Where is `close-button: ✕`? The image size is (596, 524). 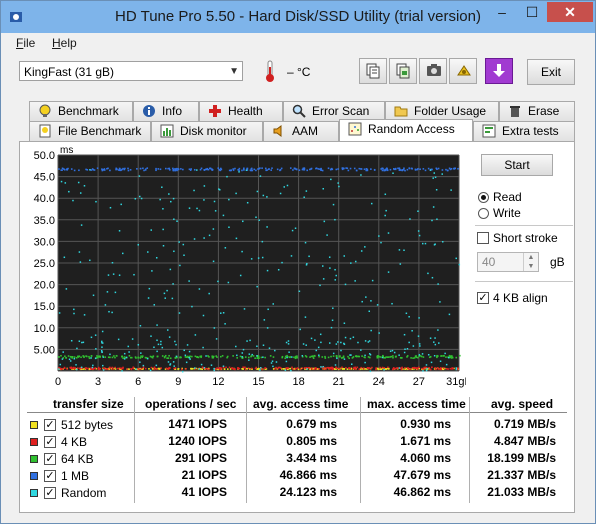 close-button: ✕ is located at coordinates (570, 12).